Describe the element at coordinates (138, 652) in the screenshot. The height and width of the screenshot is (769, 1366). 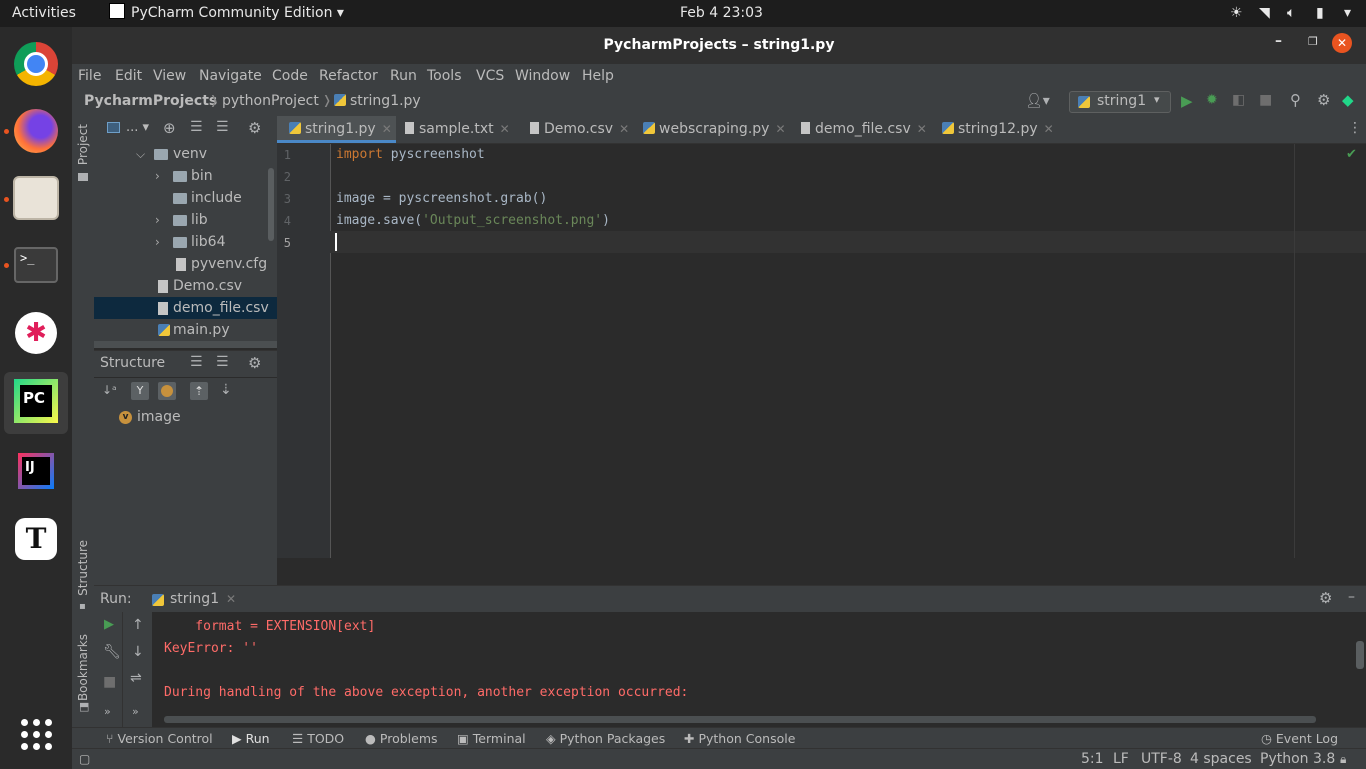
I see `scroll-down-icon: ↓` at that location.